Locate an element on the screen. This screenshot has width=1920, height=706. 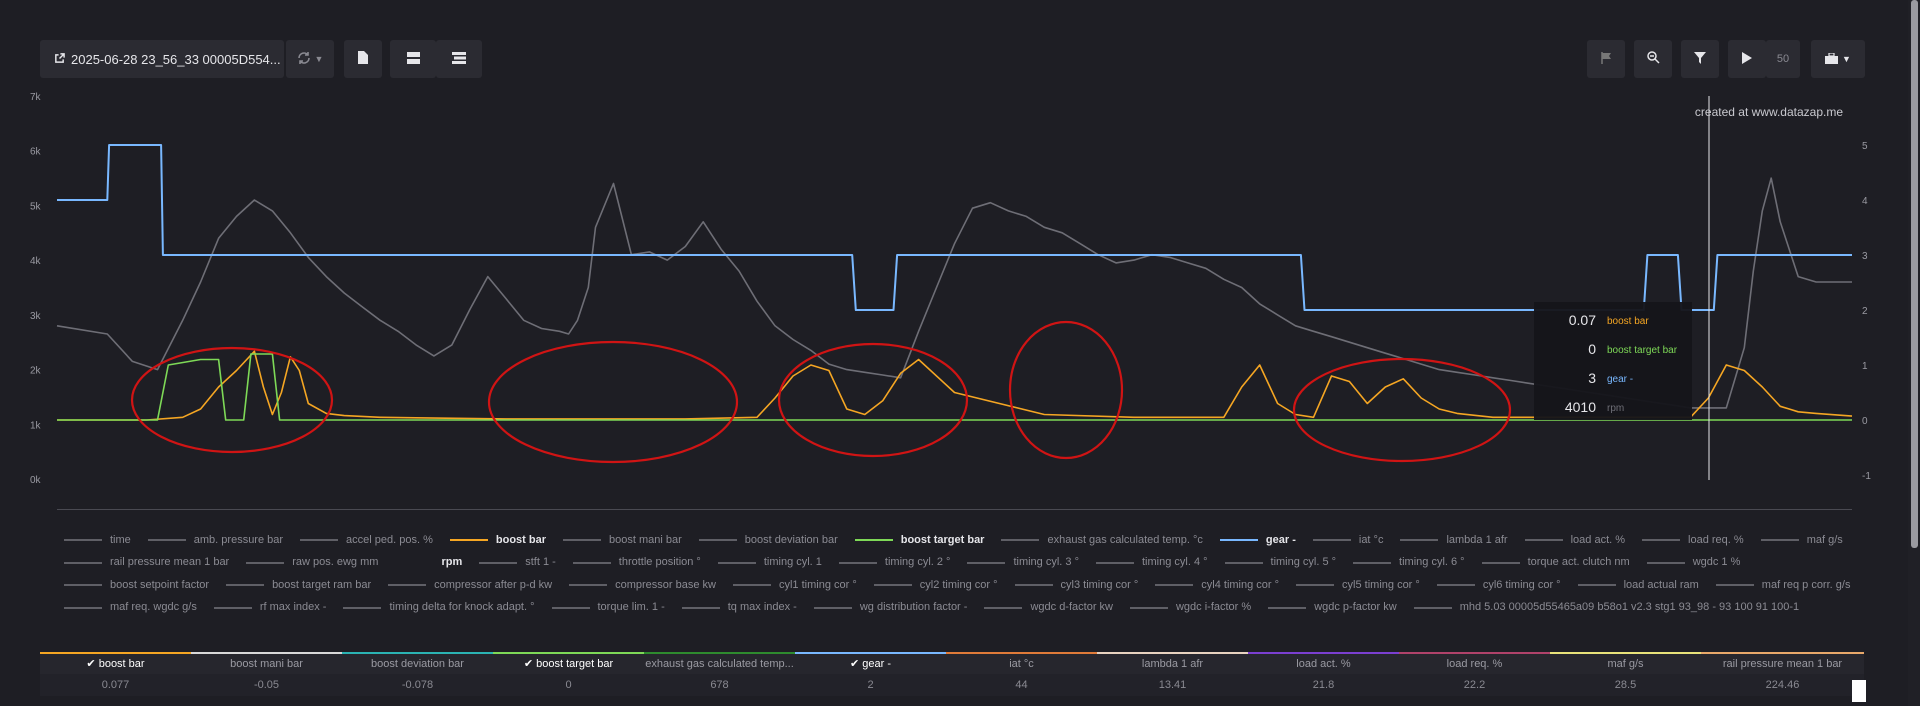
table-header: lambda 1 afr is located at coordinates (1172, 664).